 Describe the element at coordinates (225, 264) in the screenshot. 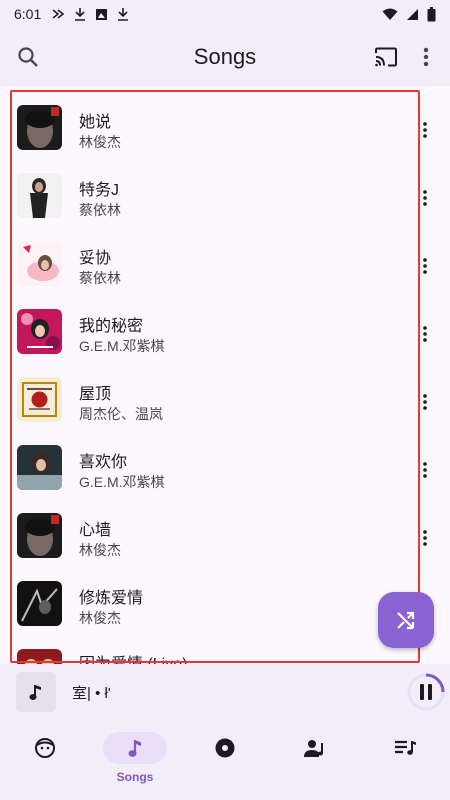

I see `song-row: 妥协 蔡依林` at that location.